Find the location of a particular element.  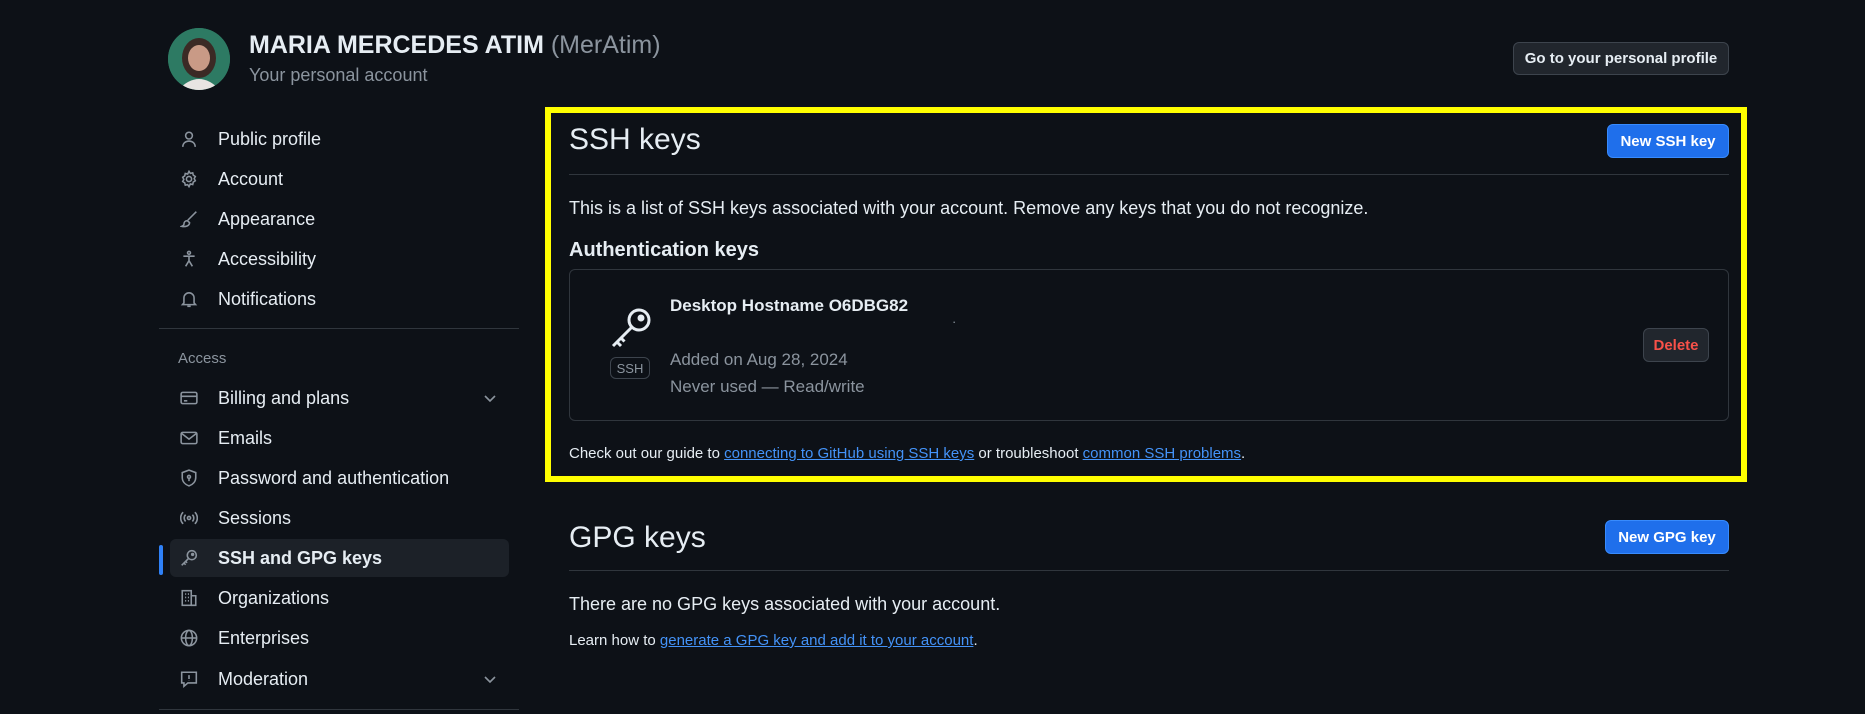

gear-icon is located at coordinates (189, 179).